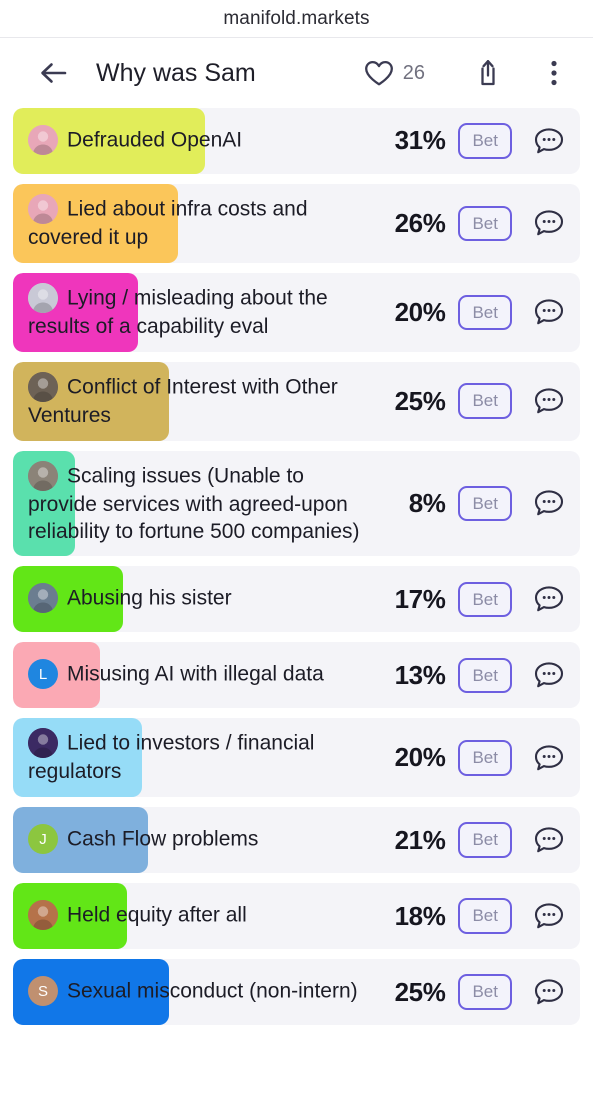 This screenshot has width=593, height=1120. What do you see at coordinates (296, 73) in the screenshot?
I see `app-header: Why was Sam 26` at bounding box center [296, 73].